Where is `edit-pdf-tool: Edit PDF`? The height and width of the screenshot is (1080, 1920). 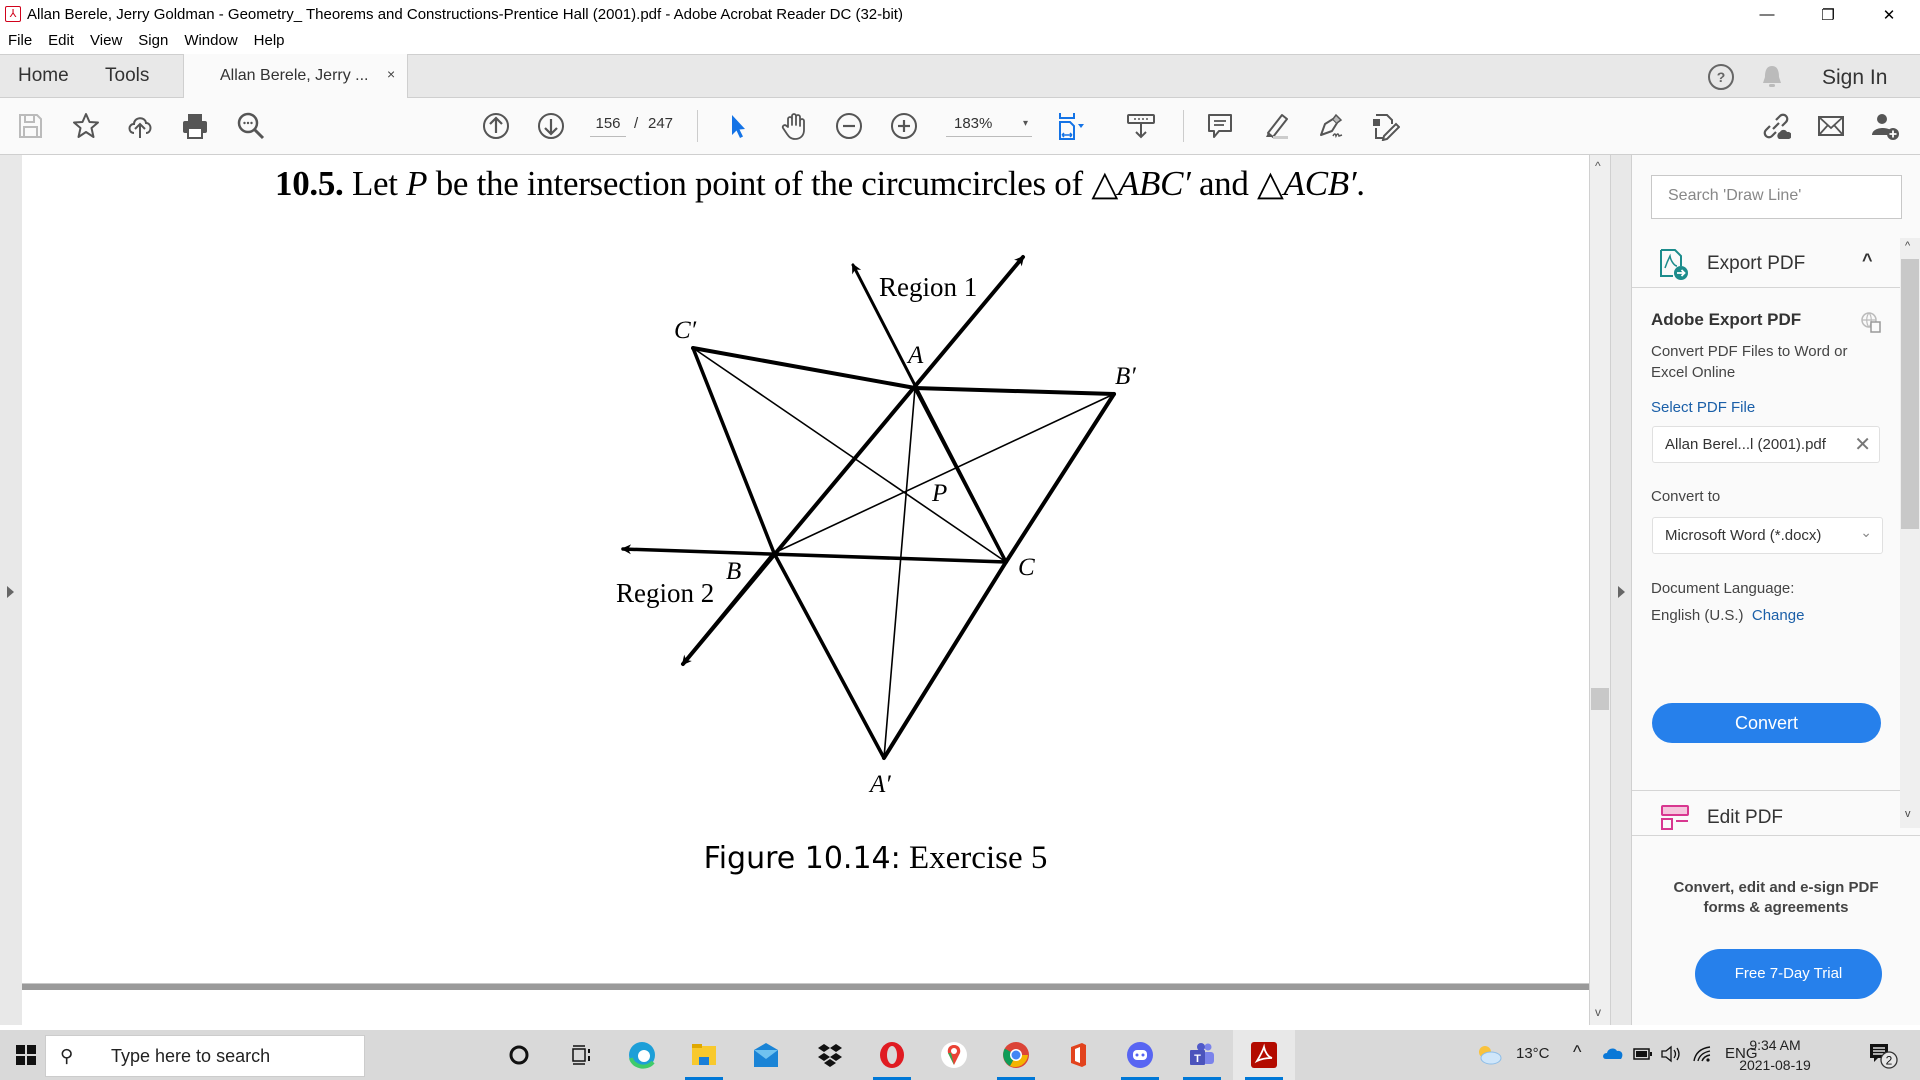 edit-pdf-tool: Edit PDF is located at coordinates (1766, 810).